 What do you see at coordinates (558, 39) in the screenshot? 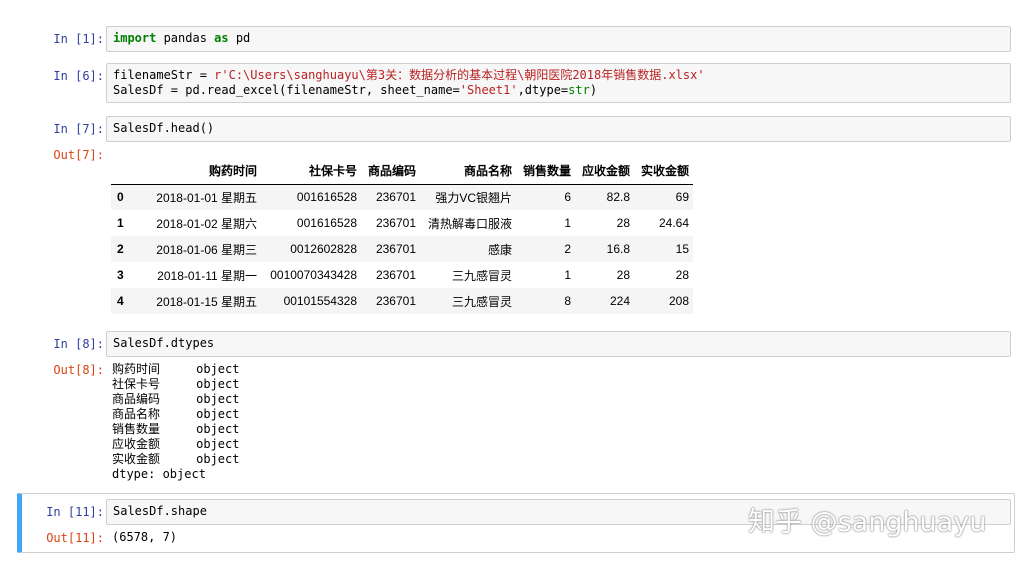
I see `code-input: import pandas as pd` at bounding box center [558, 39].